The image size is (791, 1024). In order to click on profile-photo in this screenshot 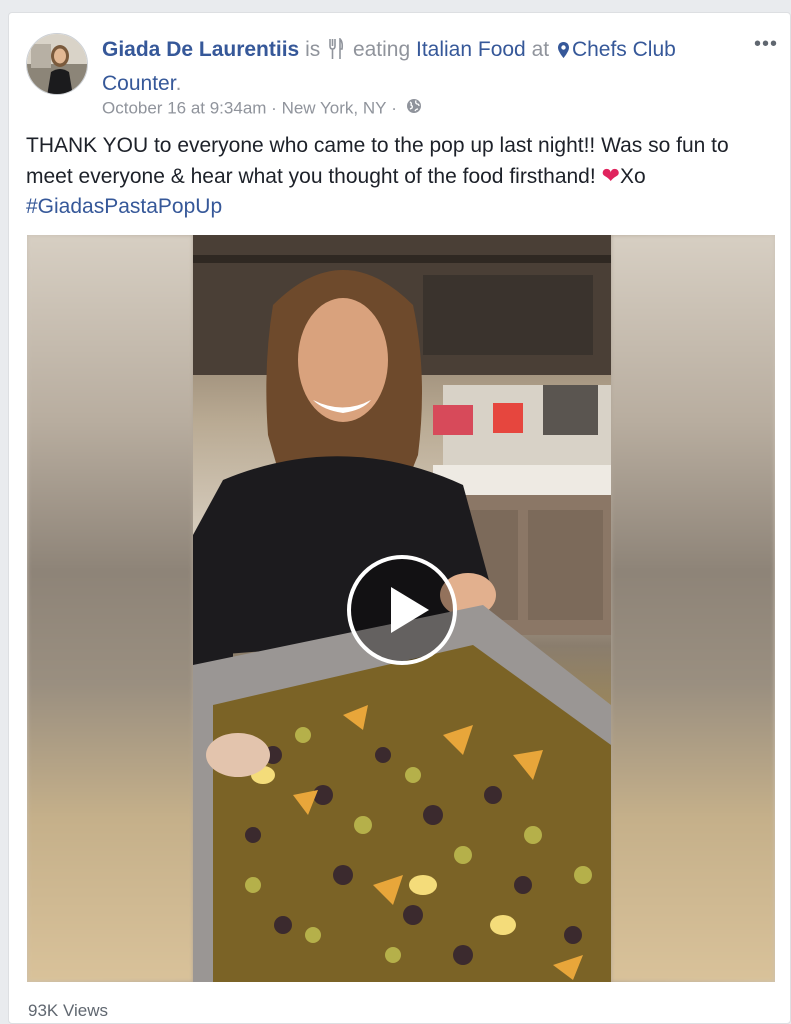, I will do `click(57, 64)`.